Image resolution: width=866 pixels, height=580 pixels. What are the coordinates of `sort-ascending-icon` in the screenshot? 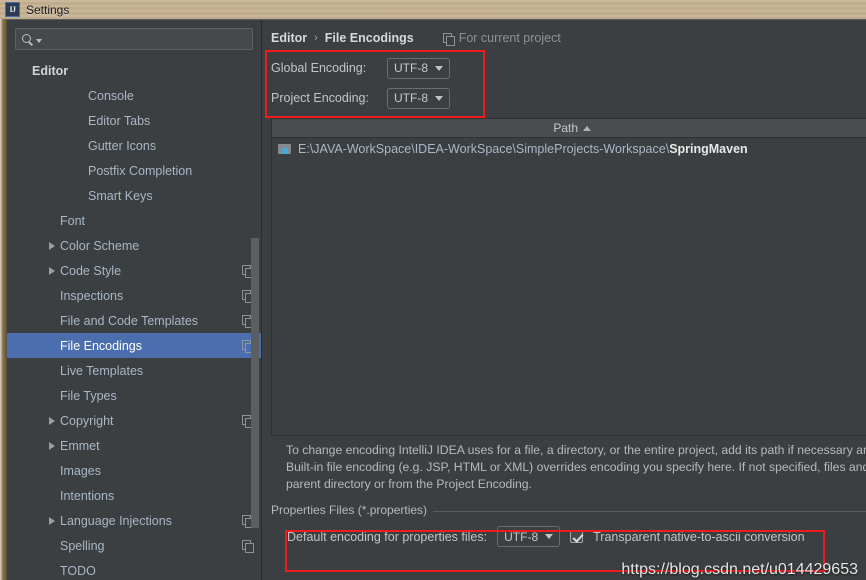 It's located at (587, 128).